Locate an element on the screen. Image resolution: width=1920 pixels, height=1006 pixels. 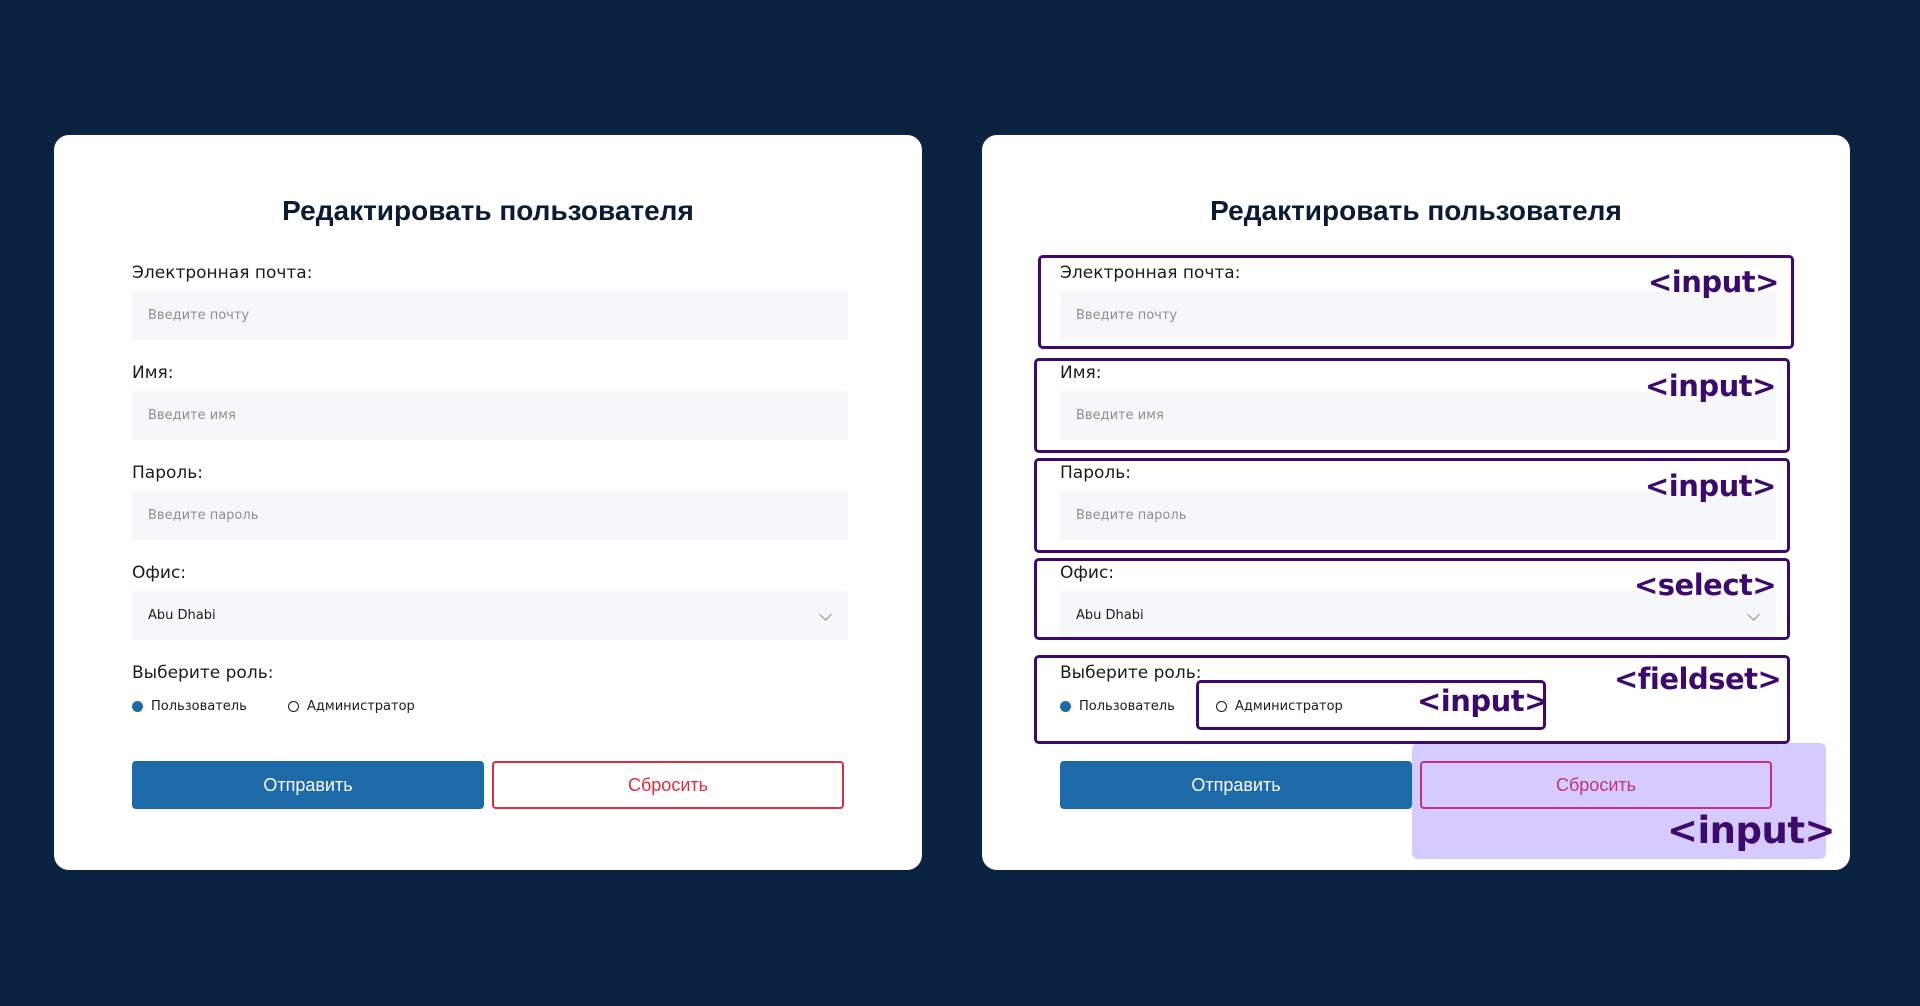
input-tag-name: <input> is located at coordinates (1710, 386).